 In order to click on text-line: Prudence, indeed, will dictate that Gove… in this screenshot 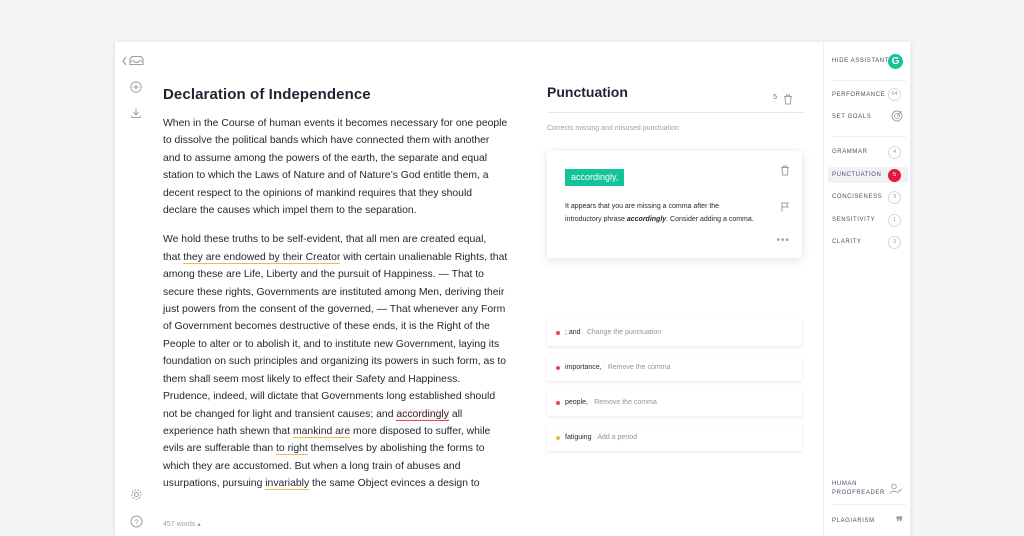, I will do `click(329, 397)`.